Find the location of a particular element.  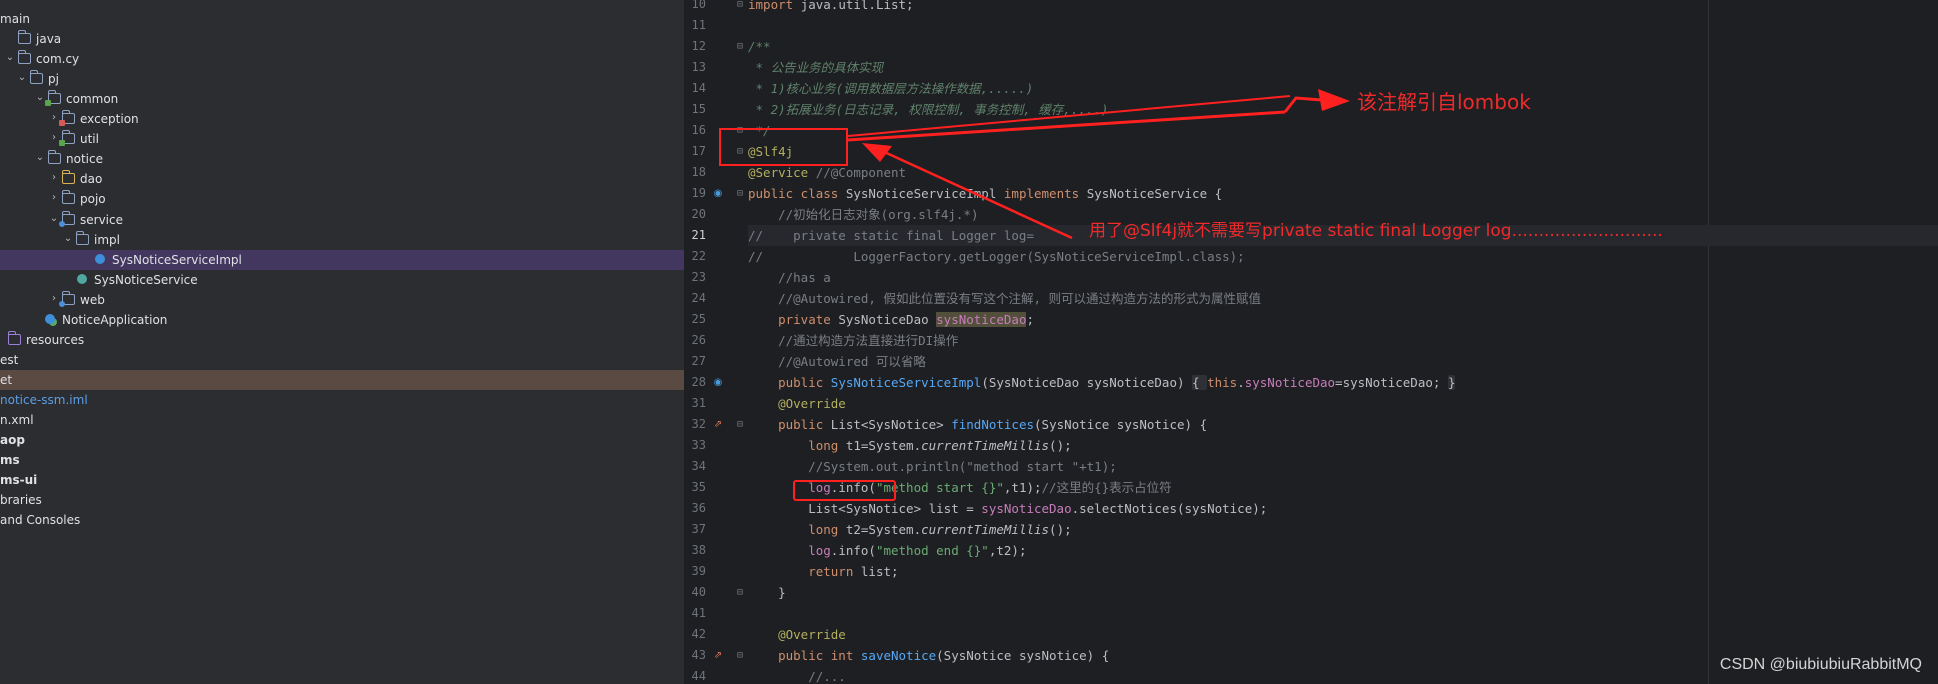

code-token: . is located at coordinates (1241, 382).